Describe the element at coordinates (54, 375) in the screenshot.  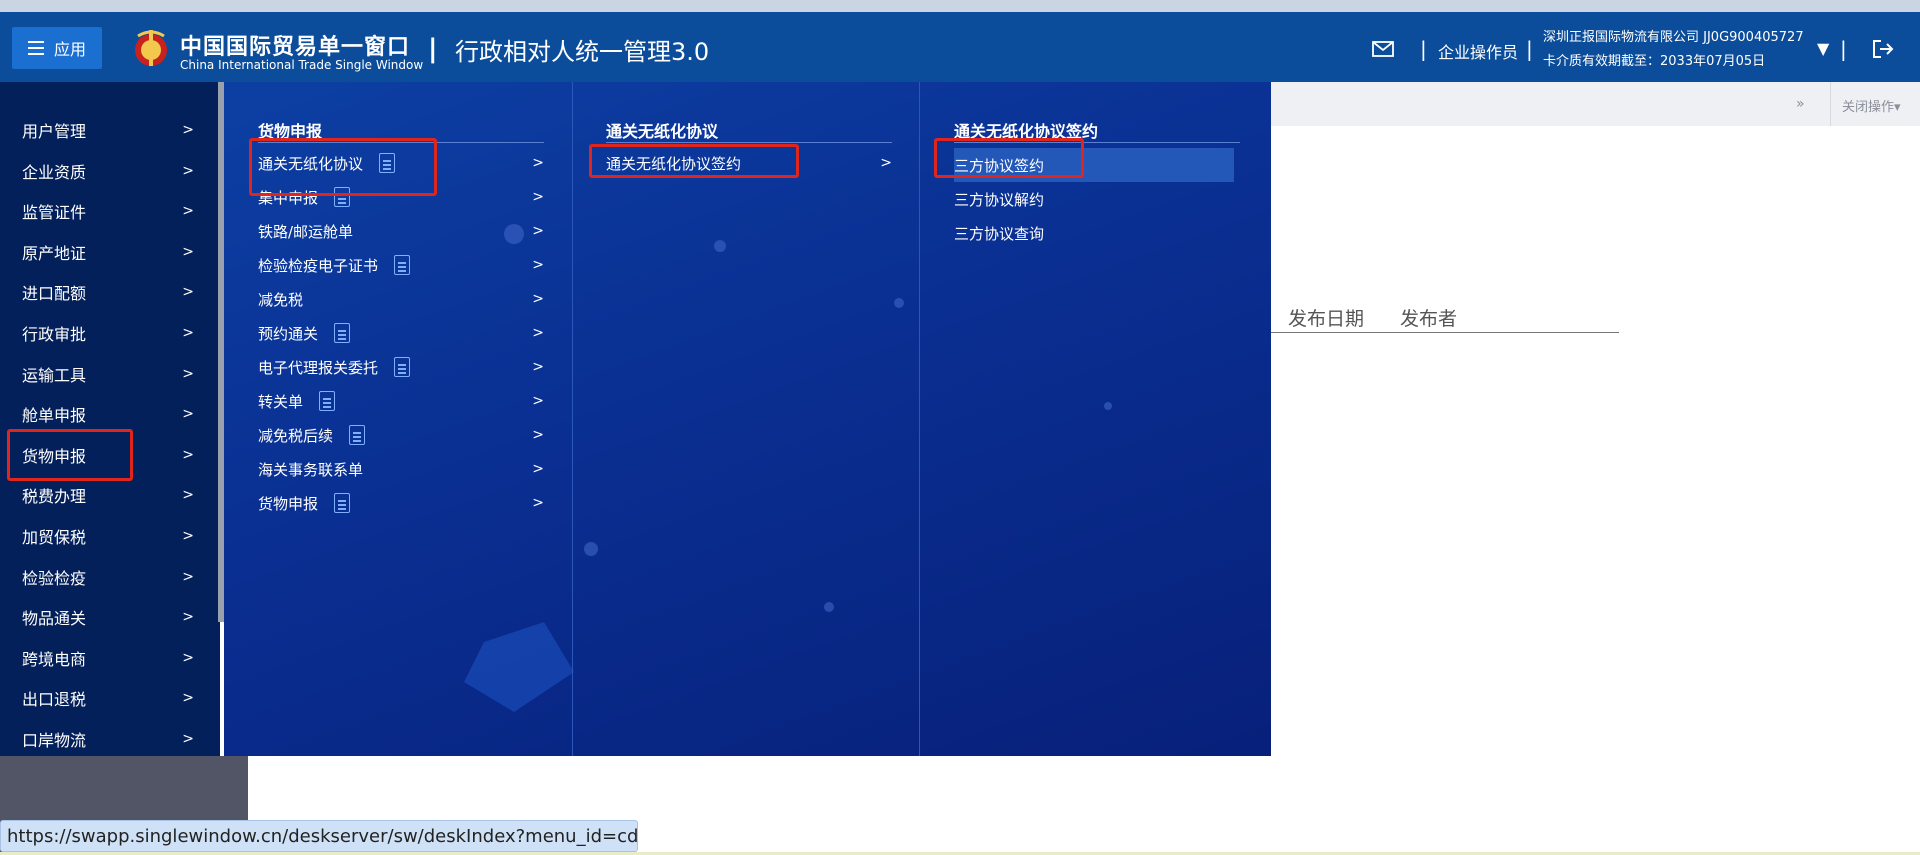
I see `sidebar-item-label: 运输工具` at that location.